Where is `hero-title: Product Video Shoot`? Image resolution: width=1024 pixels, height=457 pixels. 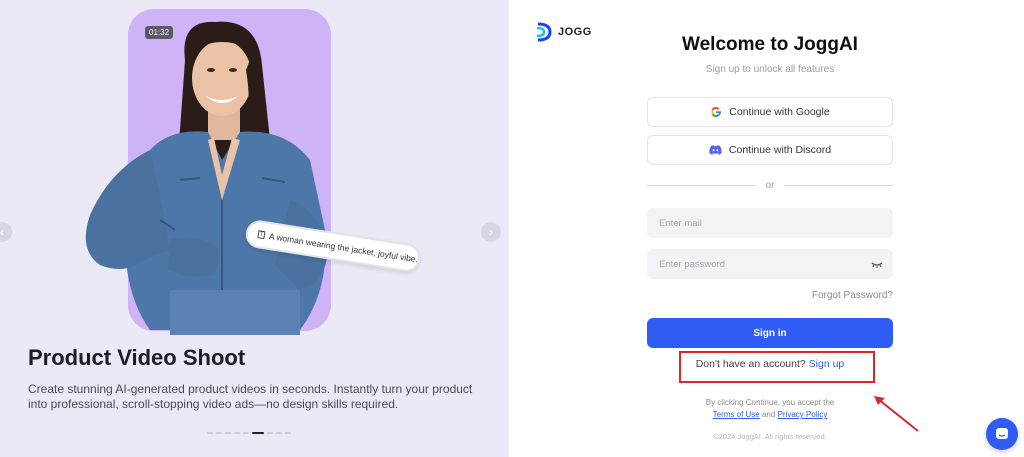
hero-title: Product Video Shoot is located at coordinates (137, 357).